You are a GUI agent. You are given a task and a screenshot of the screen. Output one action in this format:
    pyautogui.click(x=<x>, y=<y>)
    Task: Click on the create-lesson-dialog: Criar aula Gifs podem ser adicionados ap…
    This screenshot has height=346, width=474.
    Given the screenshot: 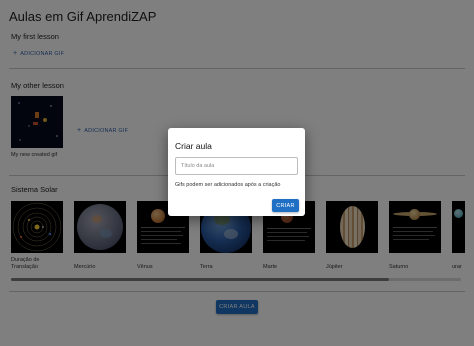 What is the action you would take?
    pyautogui.click(x=236, y=172)
    